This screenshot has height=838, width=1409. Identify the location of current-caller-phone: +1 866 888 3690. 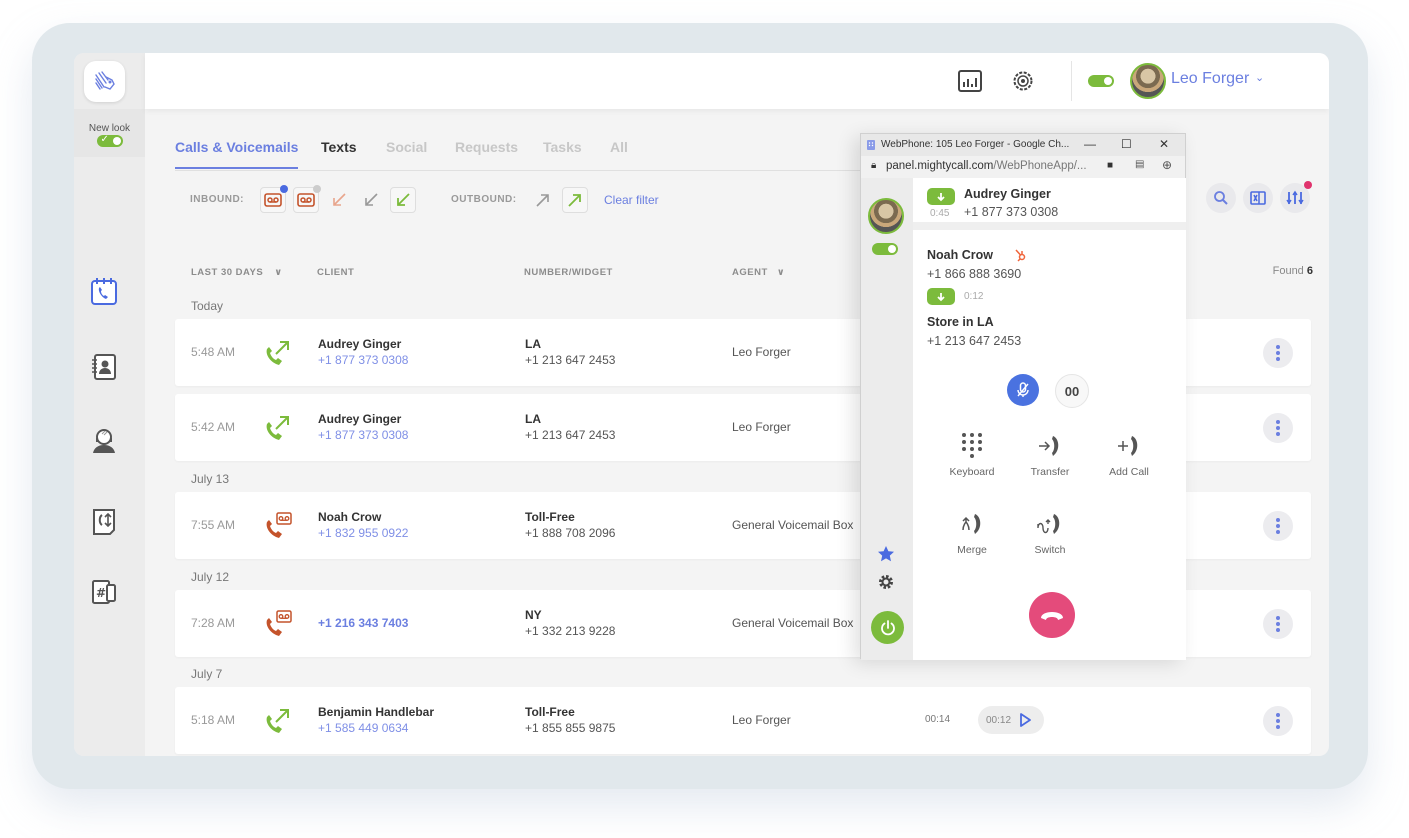
(974, 274).